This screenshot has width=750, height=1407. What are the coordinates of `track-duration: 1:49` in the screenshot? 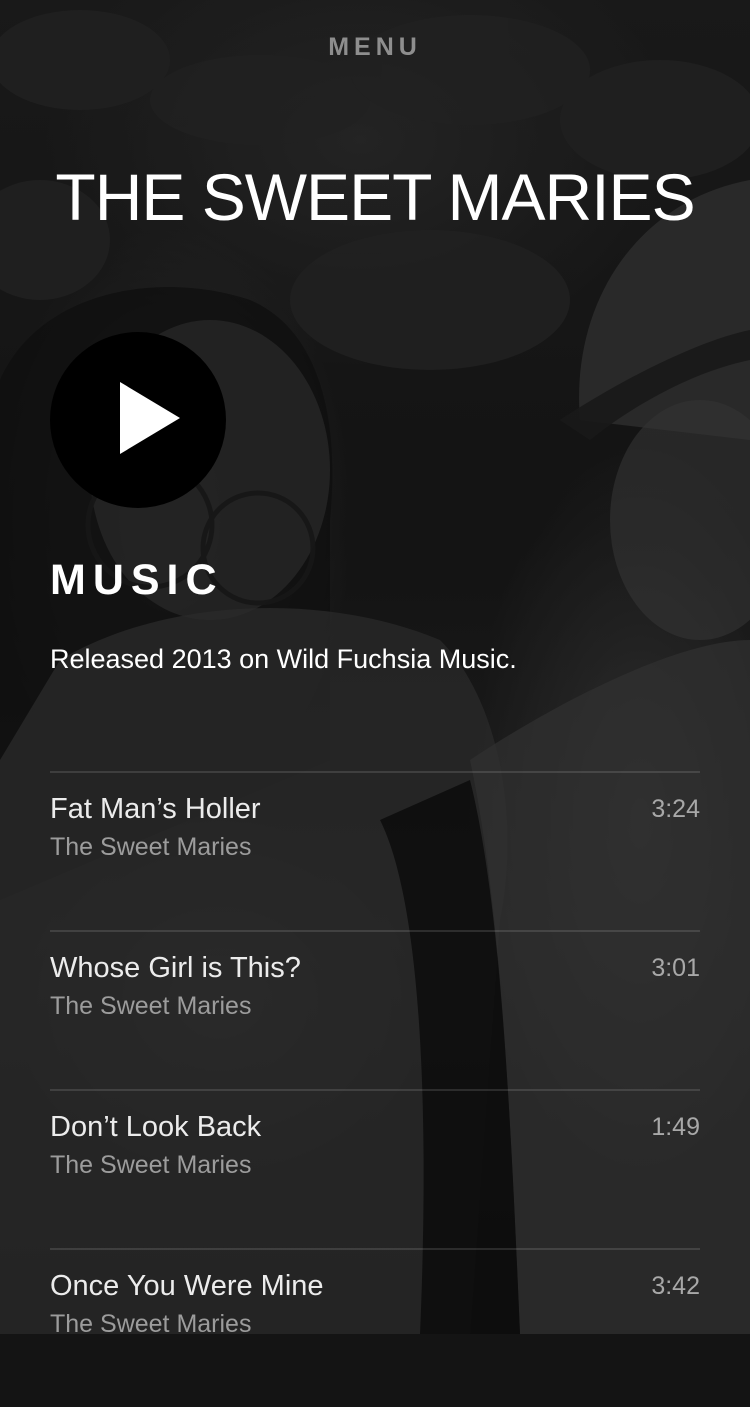 It's located at (675, 1127).